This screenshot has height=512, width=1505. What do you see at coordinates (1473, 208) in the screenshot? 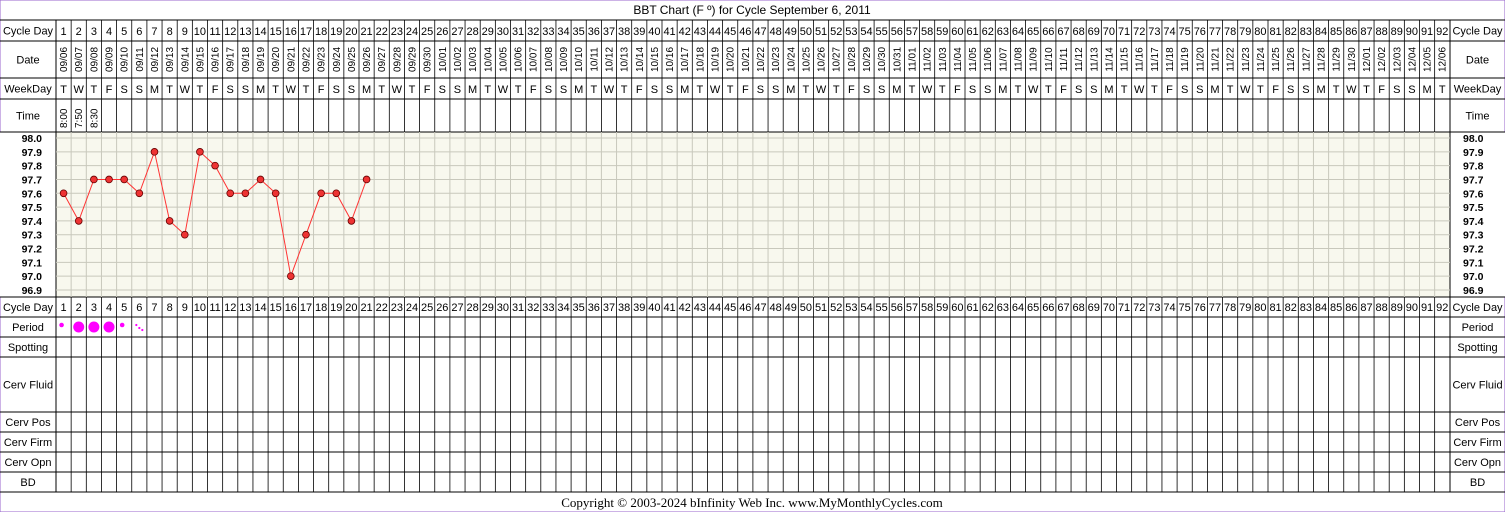
I see `y-tick-label-right: 97.5` at bounding box center [1473, 208].